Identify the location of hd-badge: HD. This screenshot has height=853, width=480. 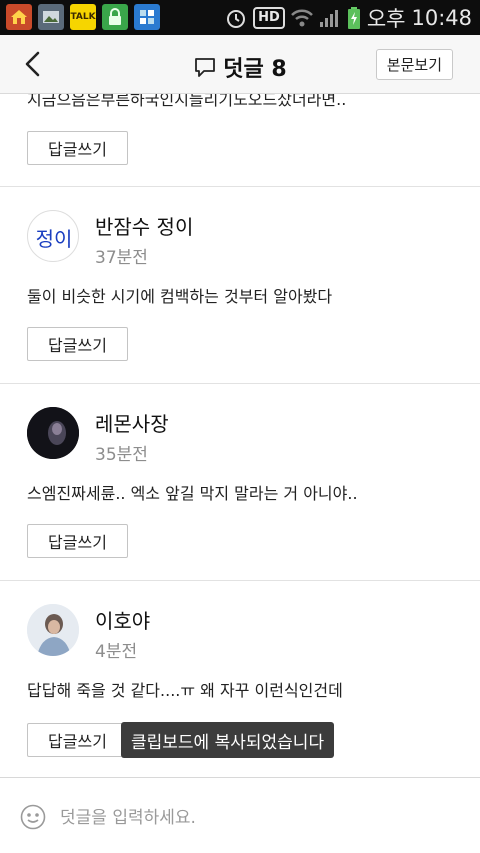
(269, 17).